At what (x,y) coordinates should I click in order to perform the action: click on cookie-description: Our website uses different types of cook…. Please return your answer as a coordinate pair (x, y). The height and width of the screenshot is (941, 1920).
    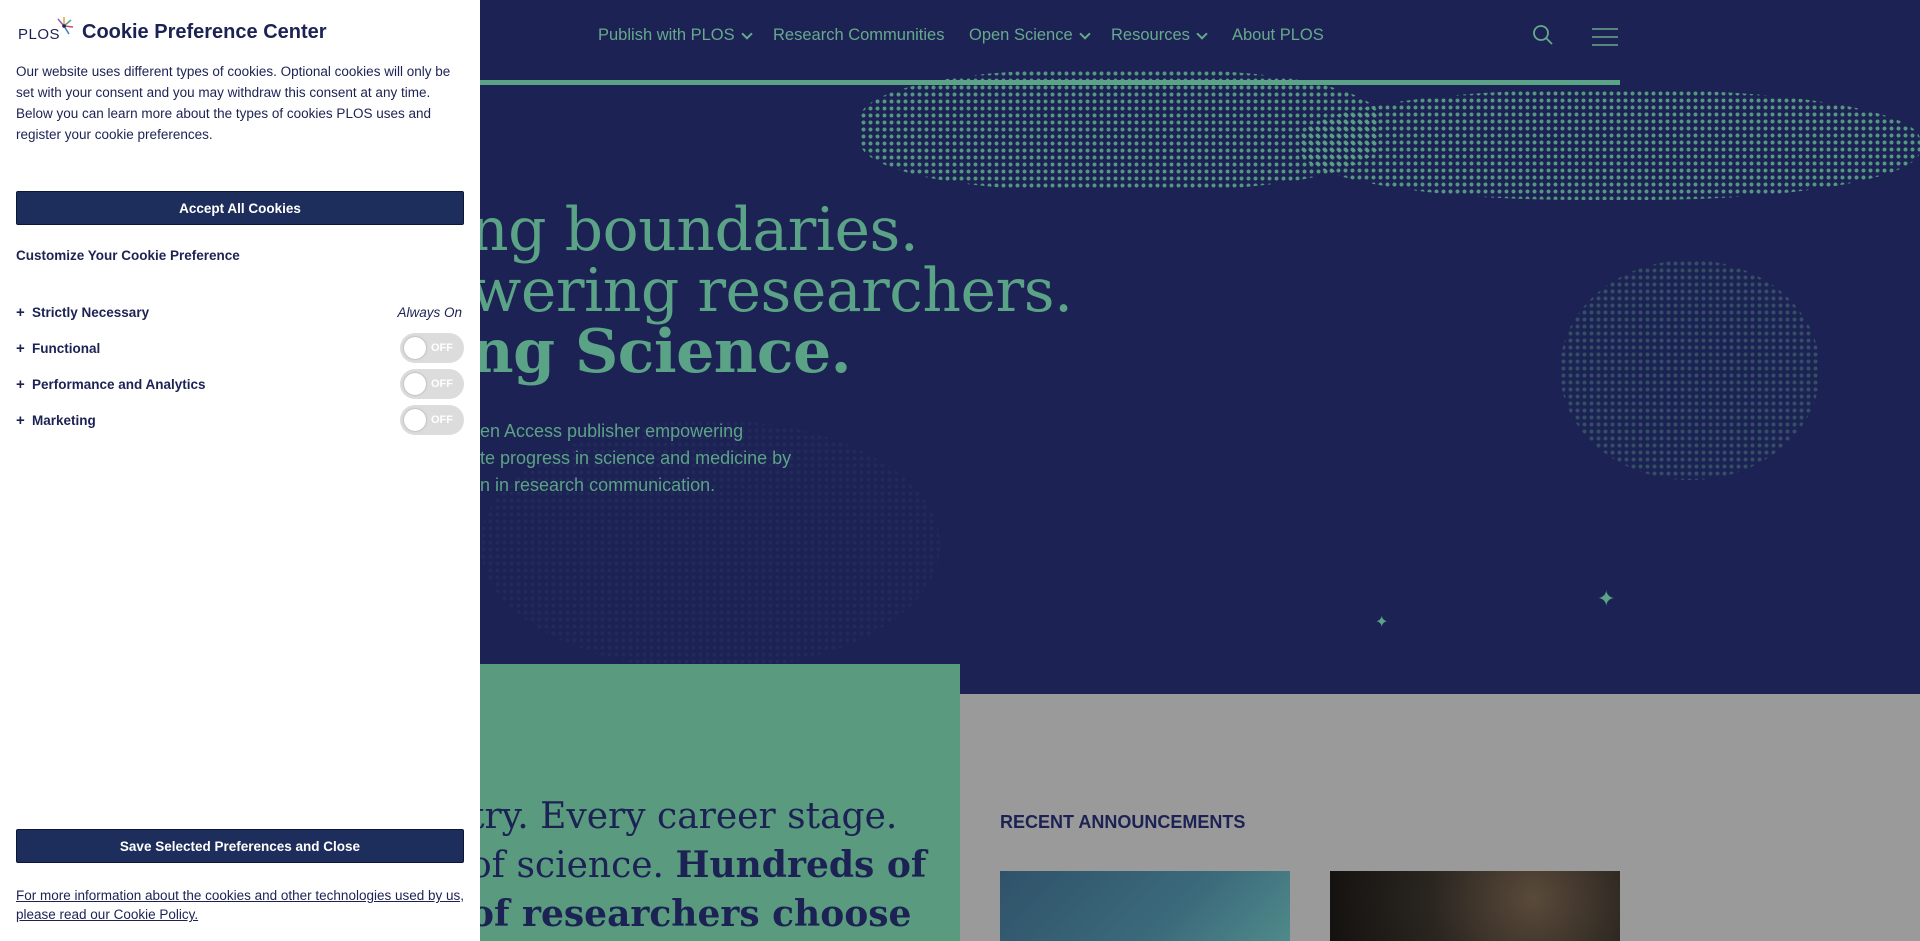
    Looking at the image, I should click on (233, 103).